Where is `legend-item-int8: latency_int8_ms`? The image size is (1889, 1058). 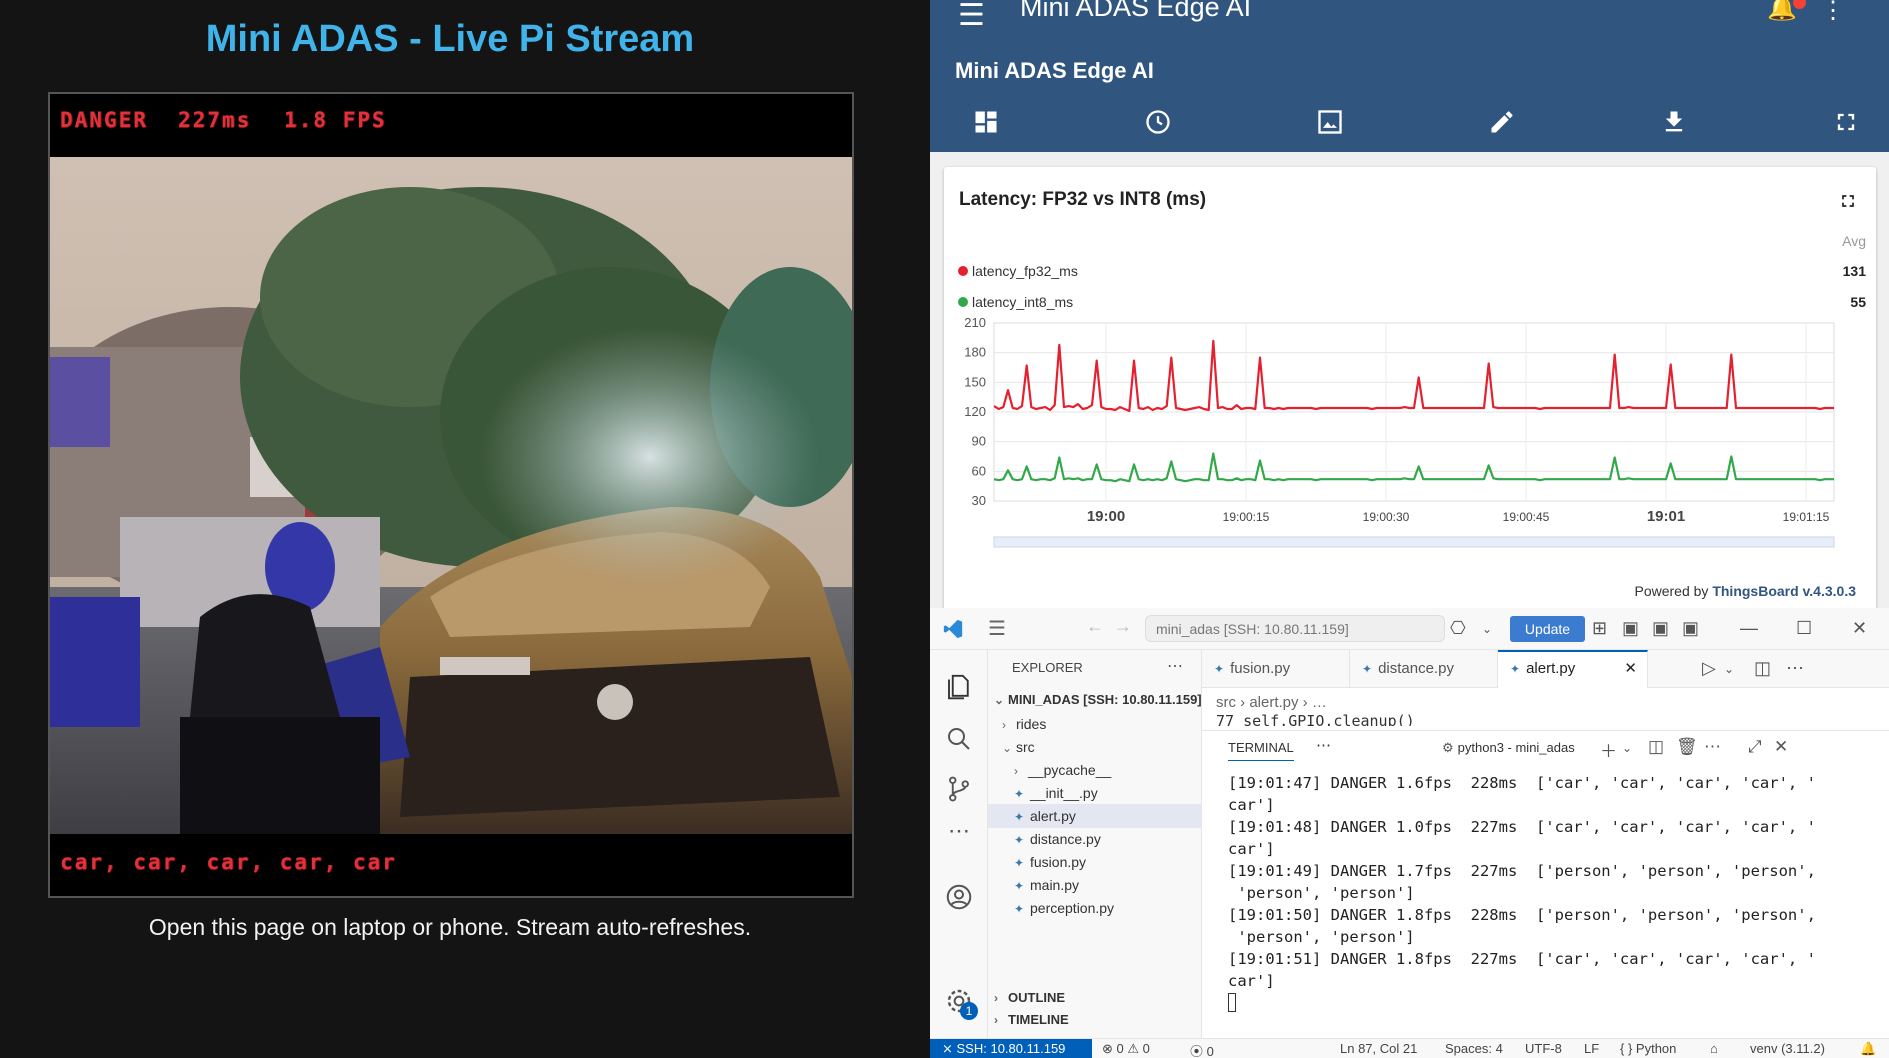 legend-item-int8: latency_int8_ms is located at coordinates (1015, 302).